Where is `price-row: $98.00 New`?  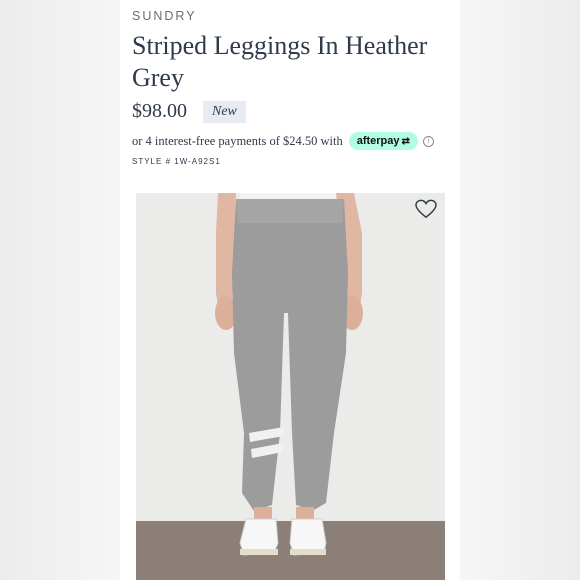 price-row: $98.00 New is located at coordinates (189, 111).